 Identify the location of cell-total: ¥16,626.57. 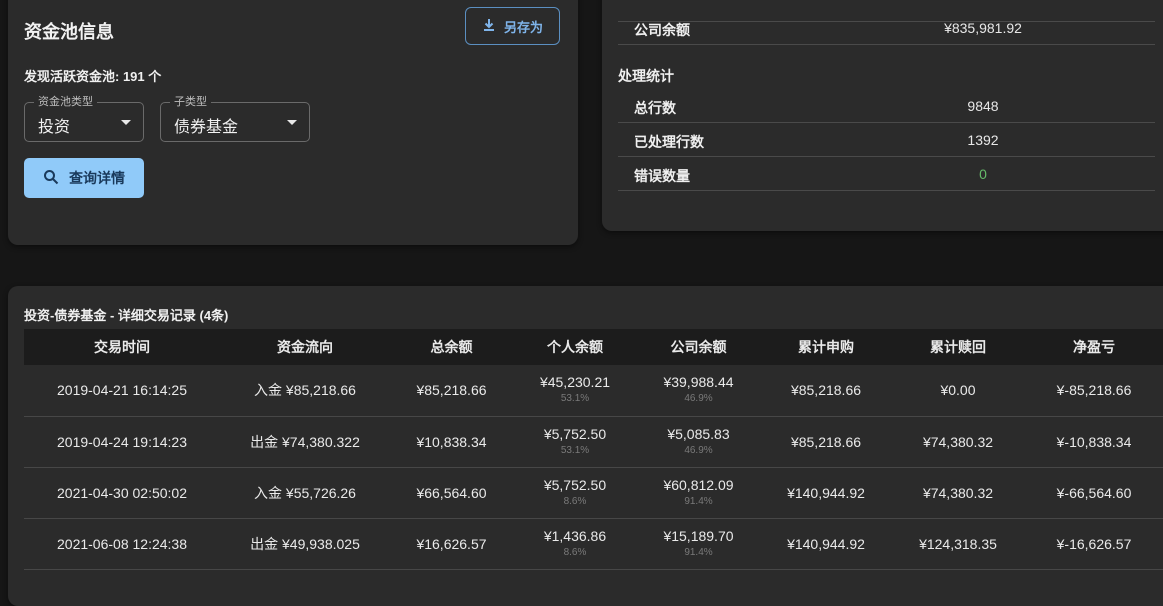
(451, 543).